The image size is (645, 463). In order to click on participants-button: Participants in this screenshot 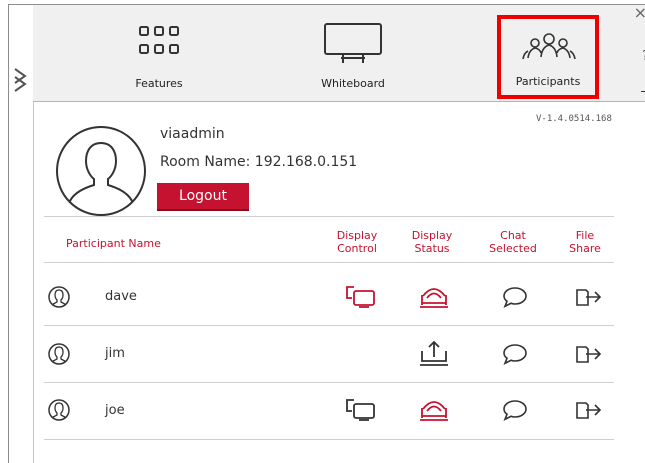, I will do `click(548, 57)`.